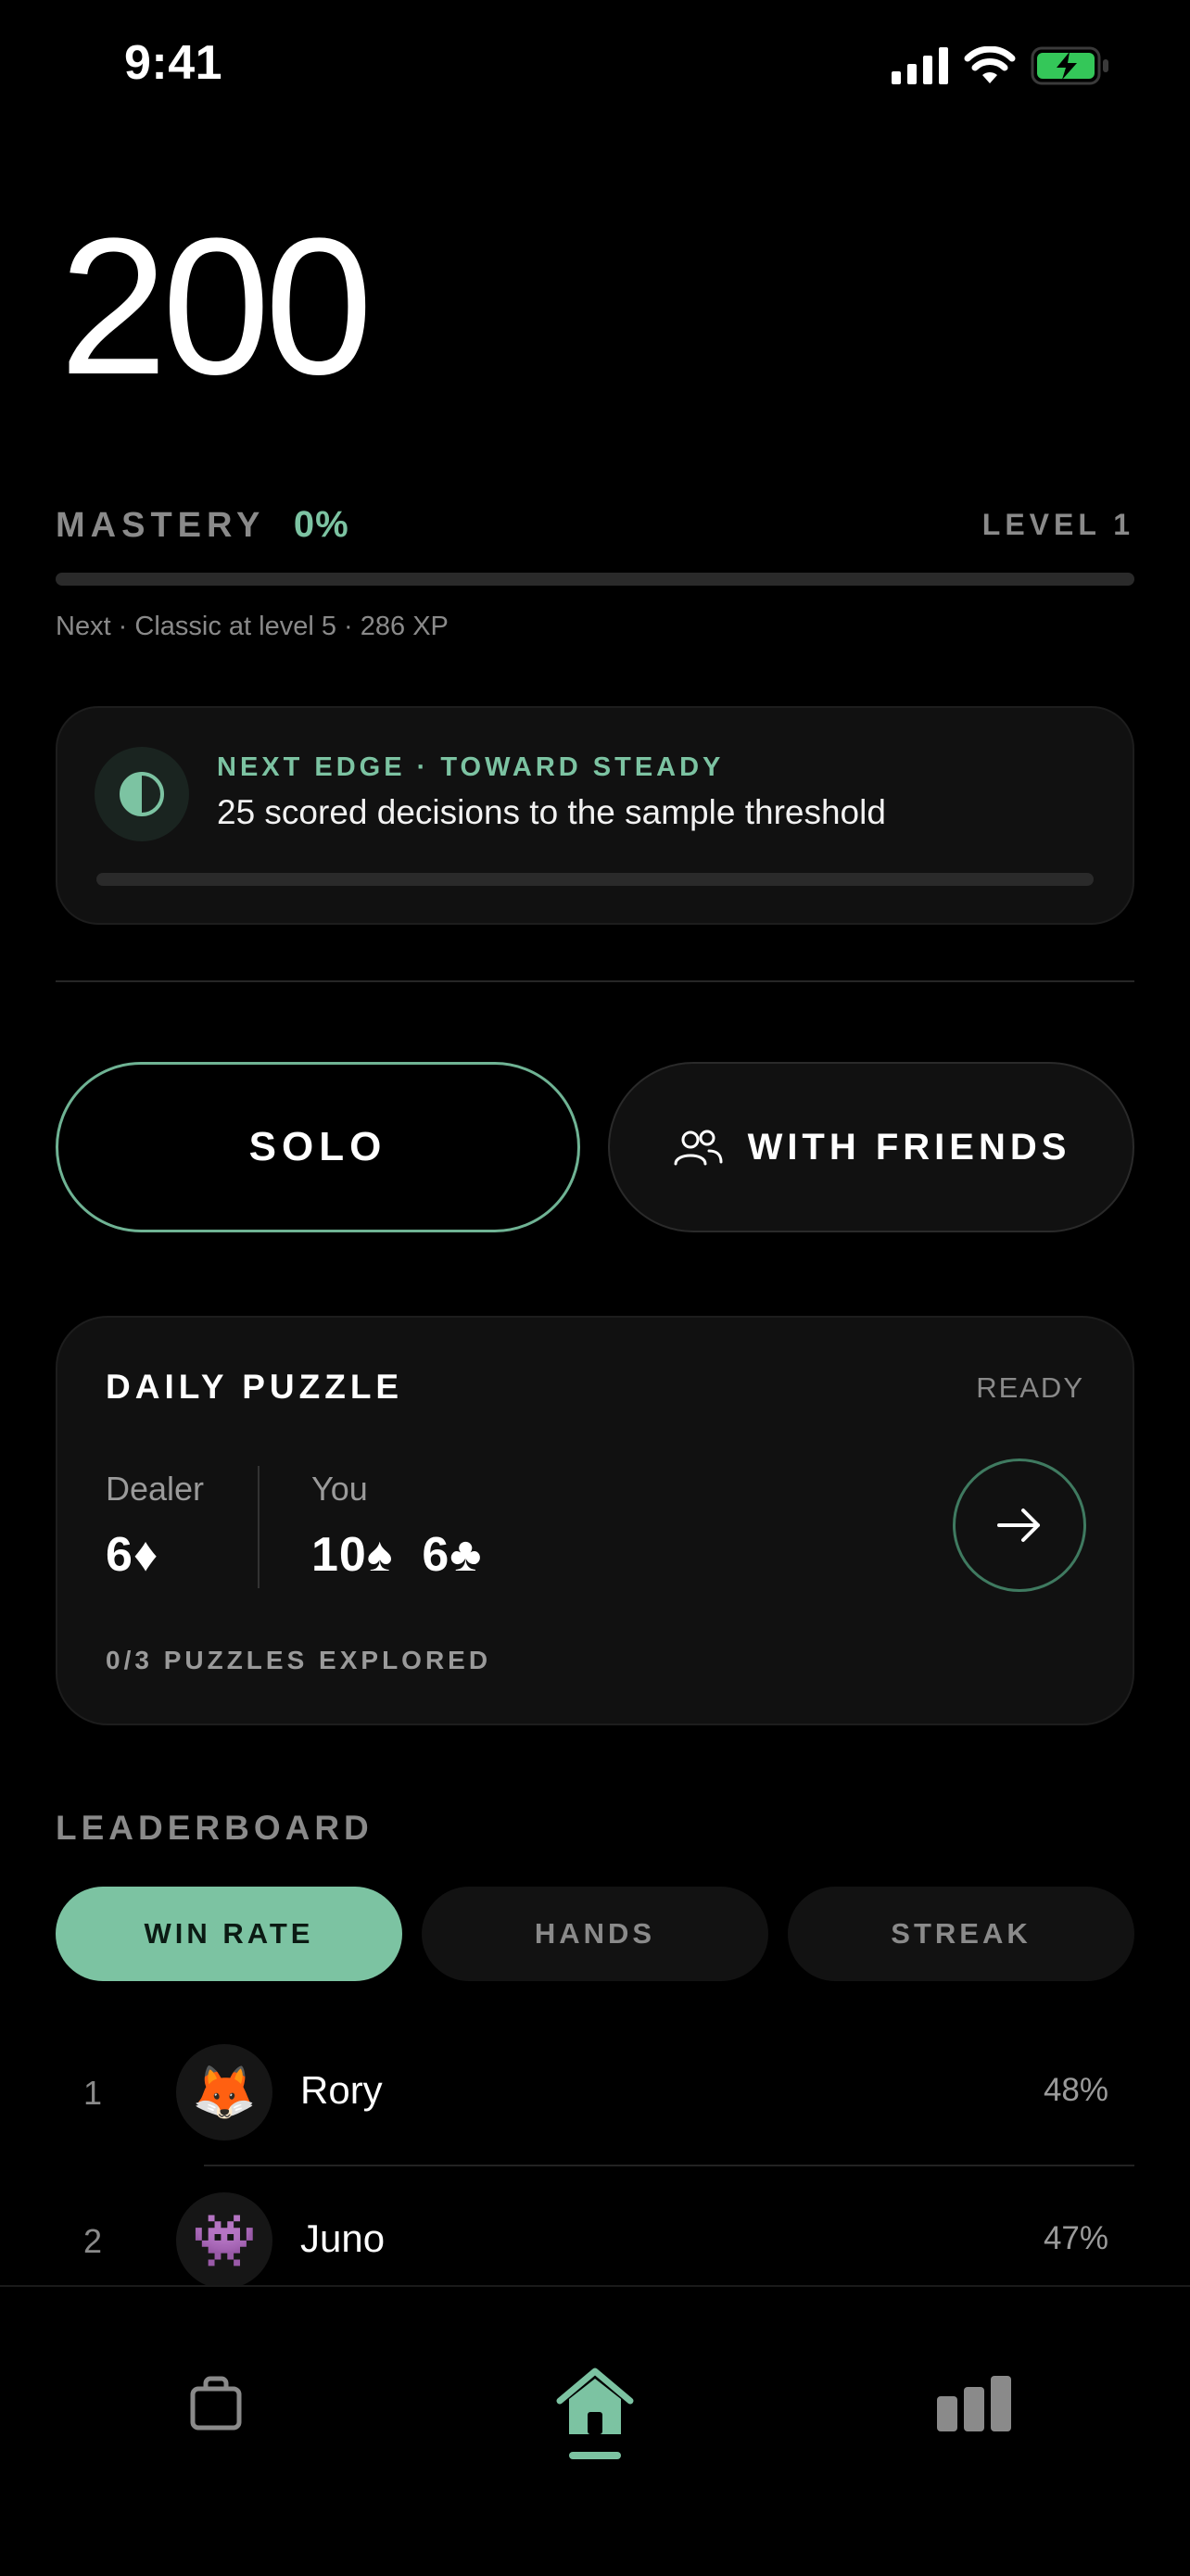 The image size is (1190, 2576). I want to click on home-icon, so click(595, 2401).